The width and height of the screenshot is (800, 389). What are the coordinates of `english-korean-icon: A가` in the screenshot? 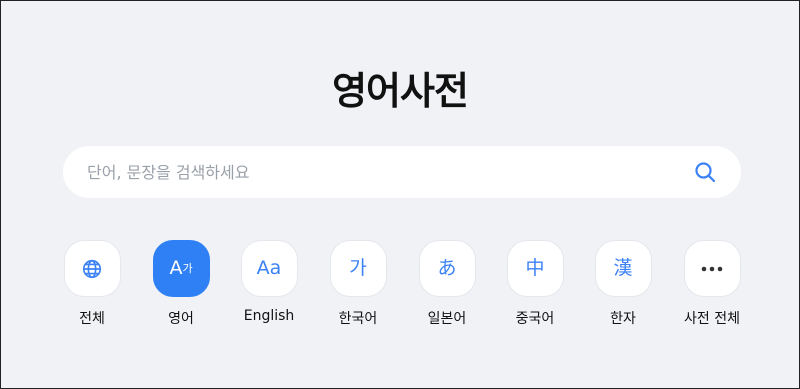 It's located at (181, 268).